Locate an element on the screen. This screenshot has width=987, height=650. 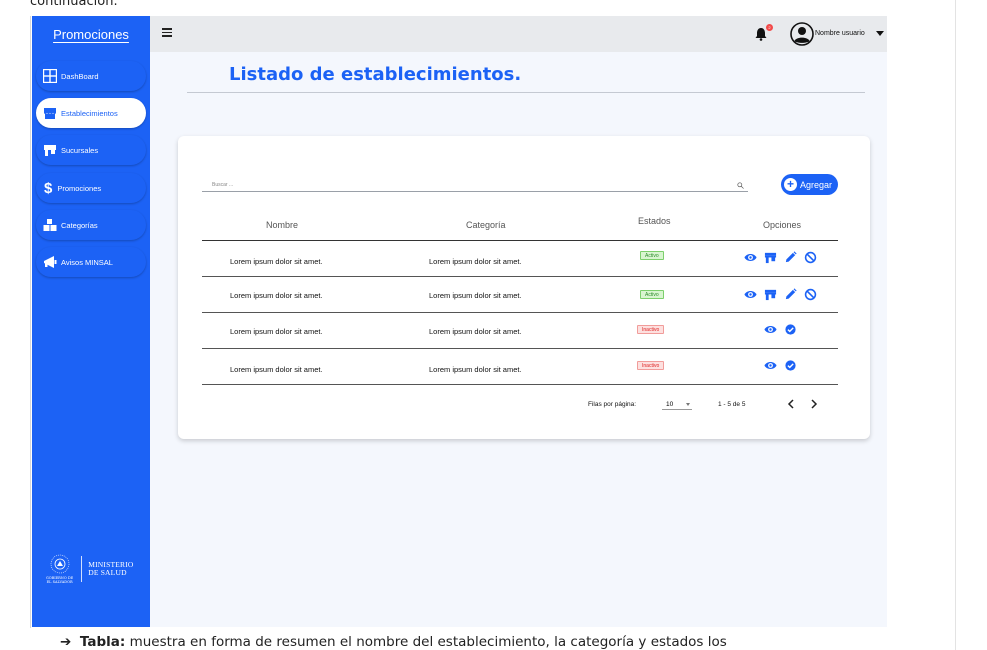
chevron-left-icon is located at coordinates (791, 404).